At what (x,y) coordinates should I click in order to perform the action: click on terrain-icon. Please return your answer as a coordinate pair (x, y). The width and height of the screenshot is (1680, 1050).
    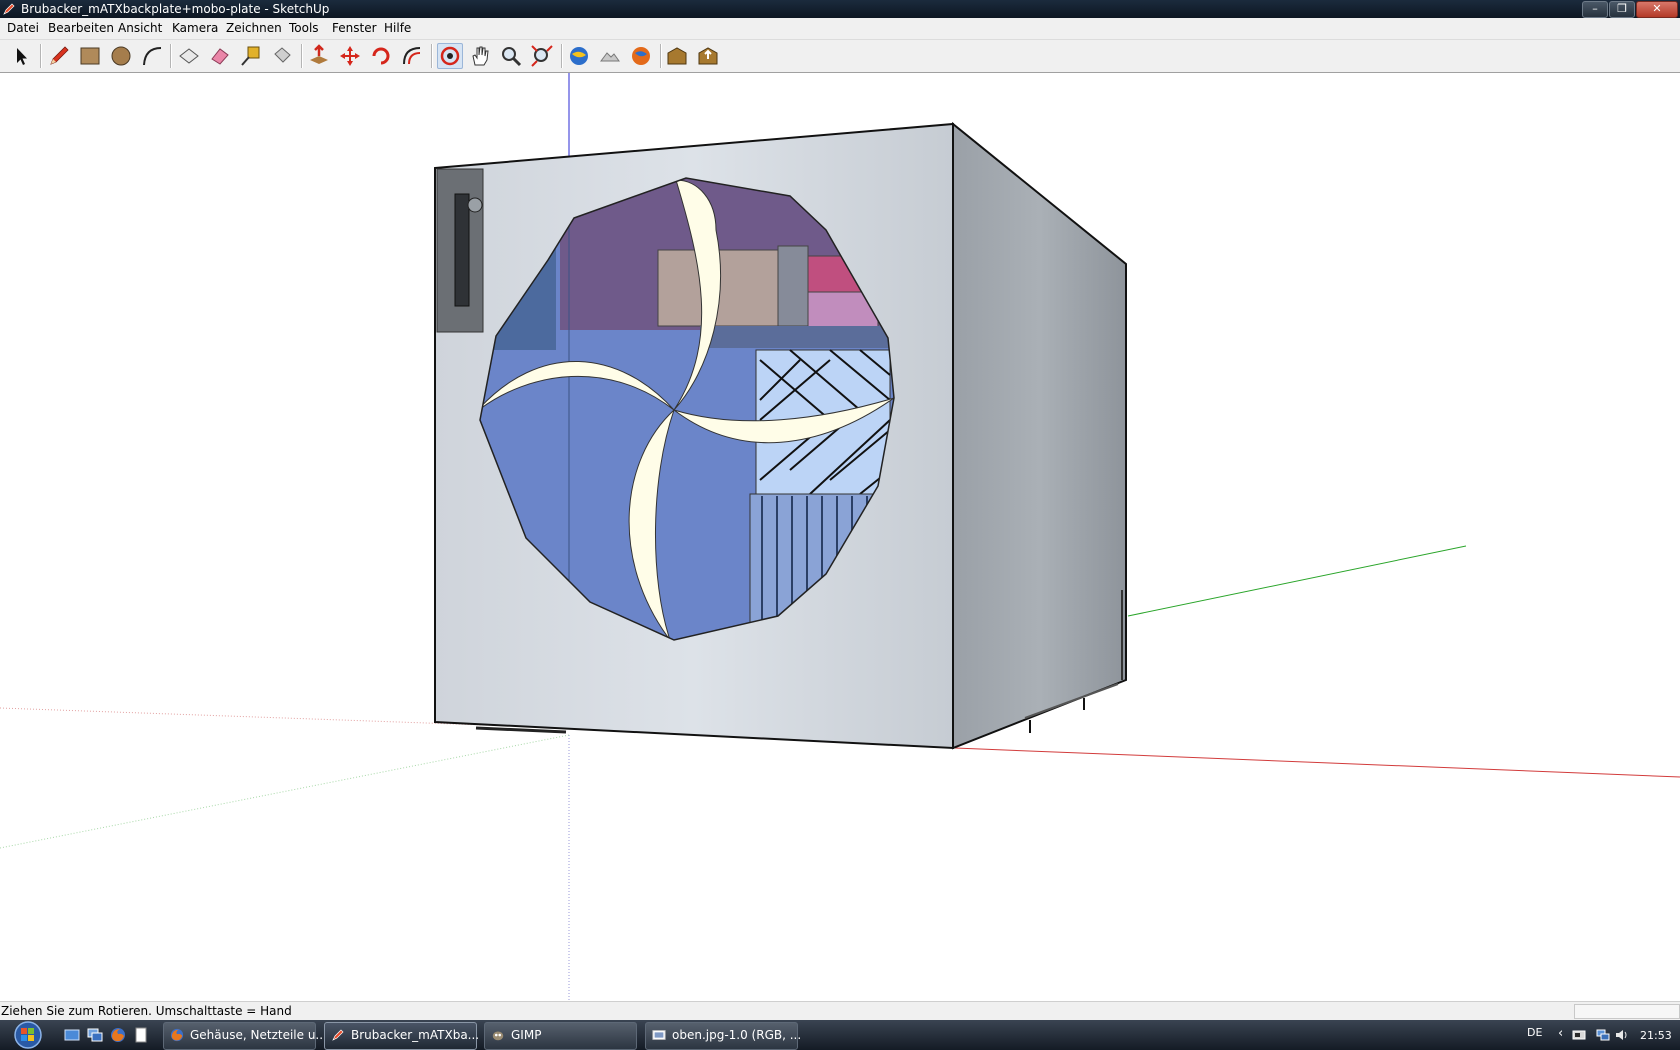
    Looking at the image, I should click on (610, 57).